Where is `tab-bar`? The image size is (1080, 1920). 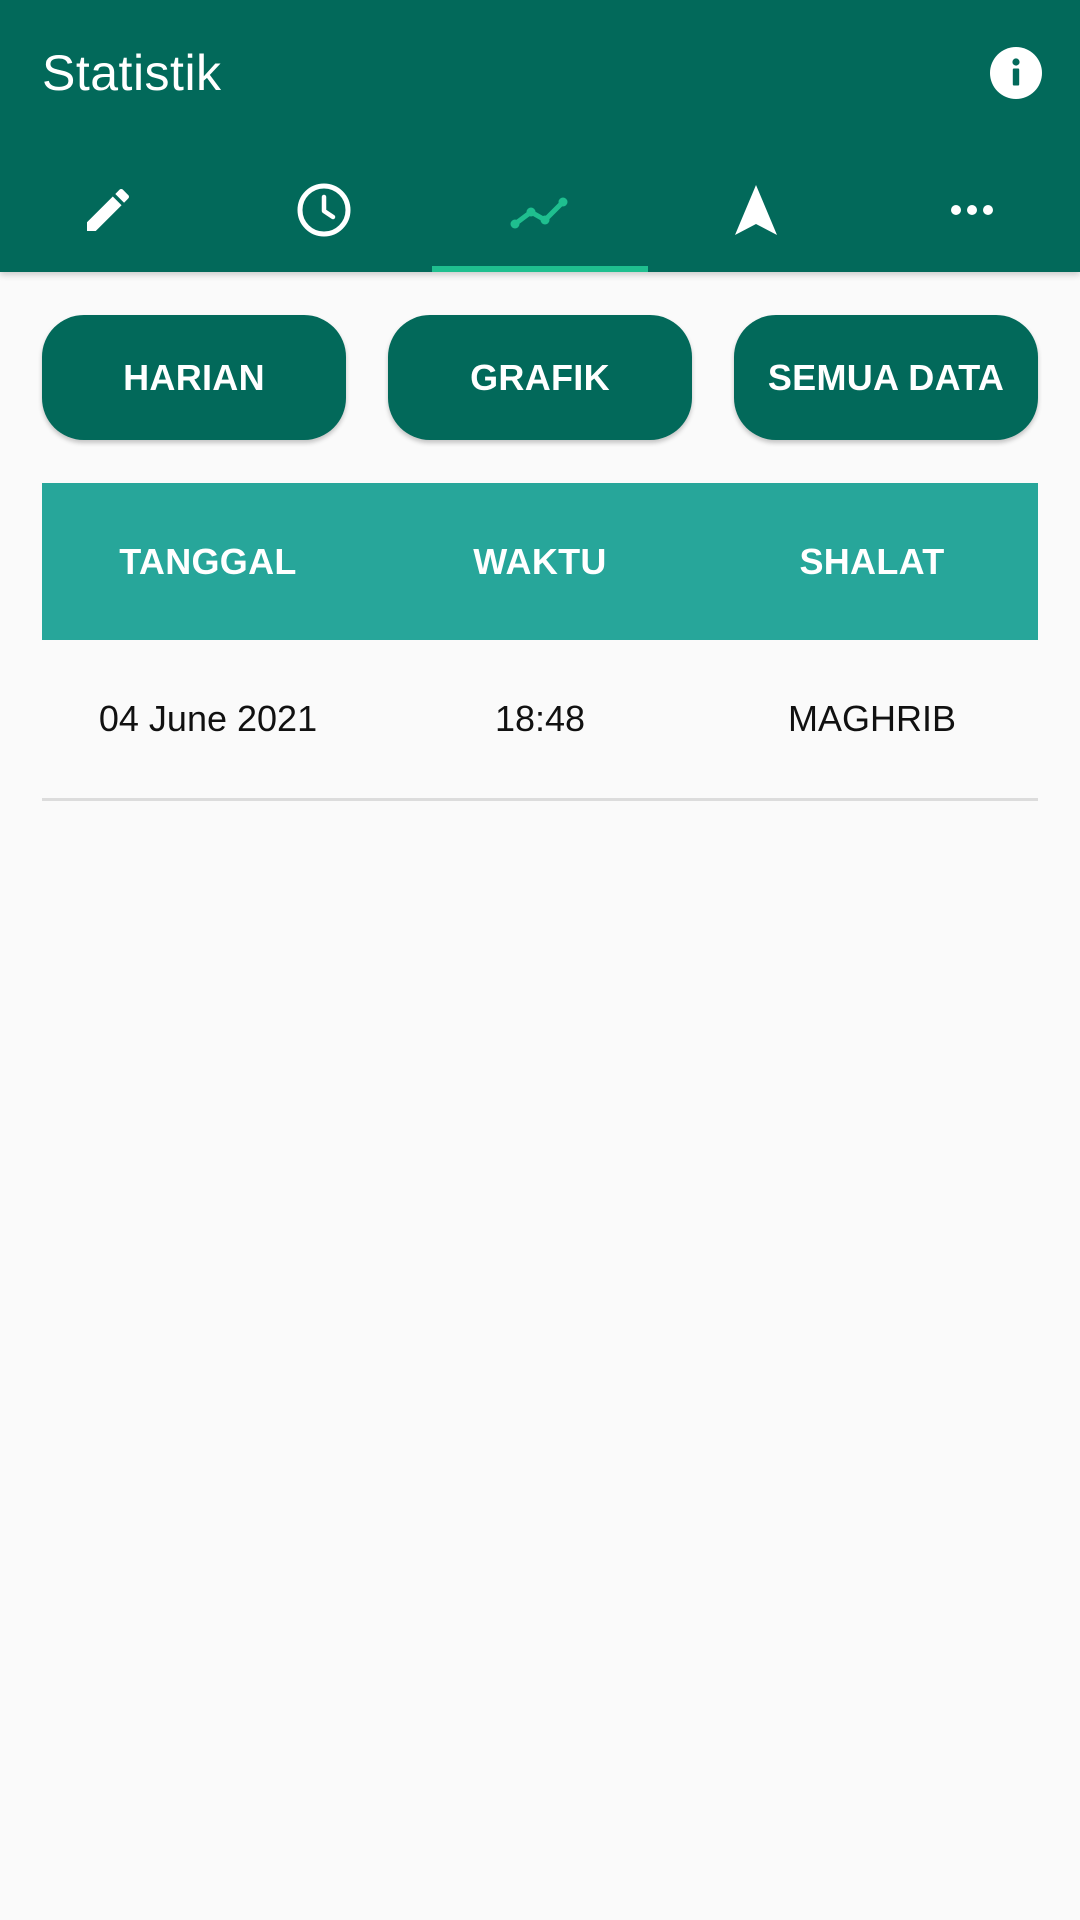 tab-bar is located at coordinates (540, 216).